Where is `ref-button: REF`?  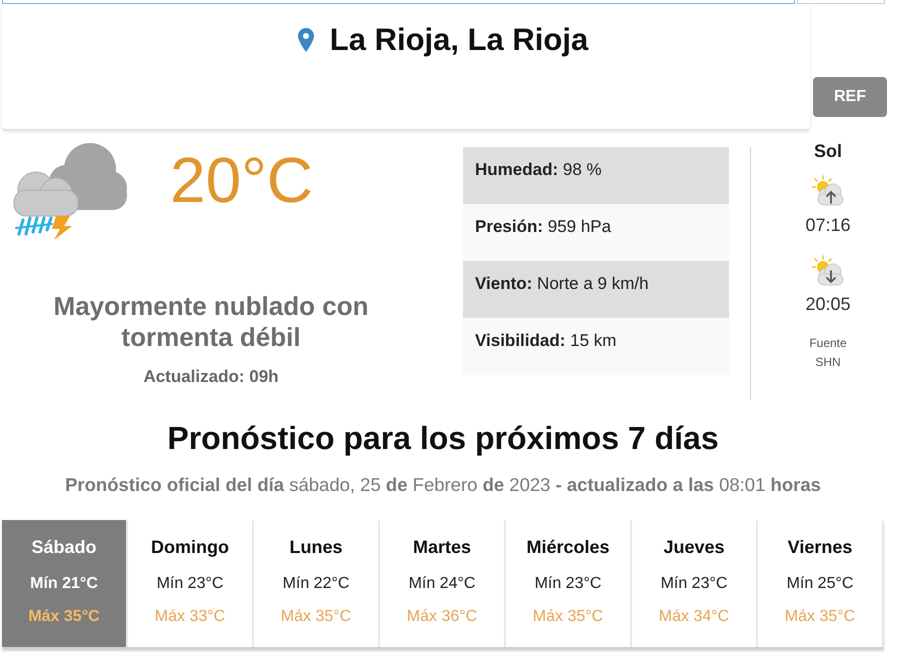
ref-button: REF is located at coordinates (850, 97).